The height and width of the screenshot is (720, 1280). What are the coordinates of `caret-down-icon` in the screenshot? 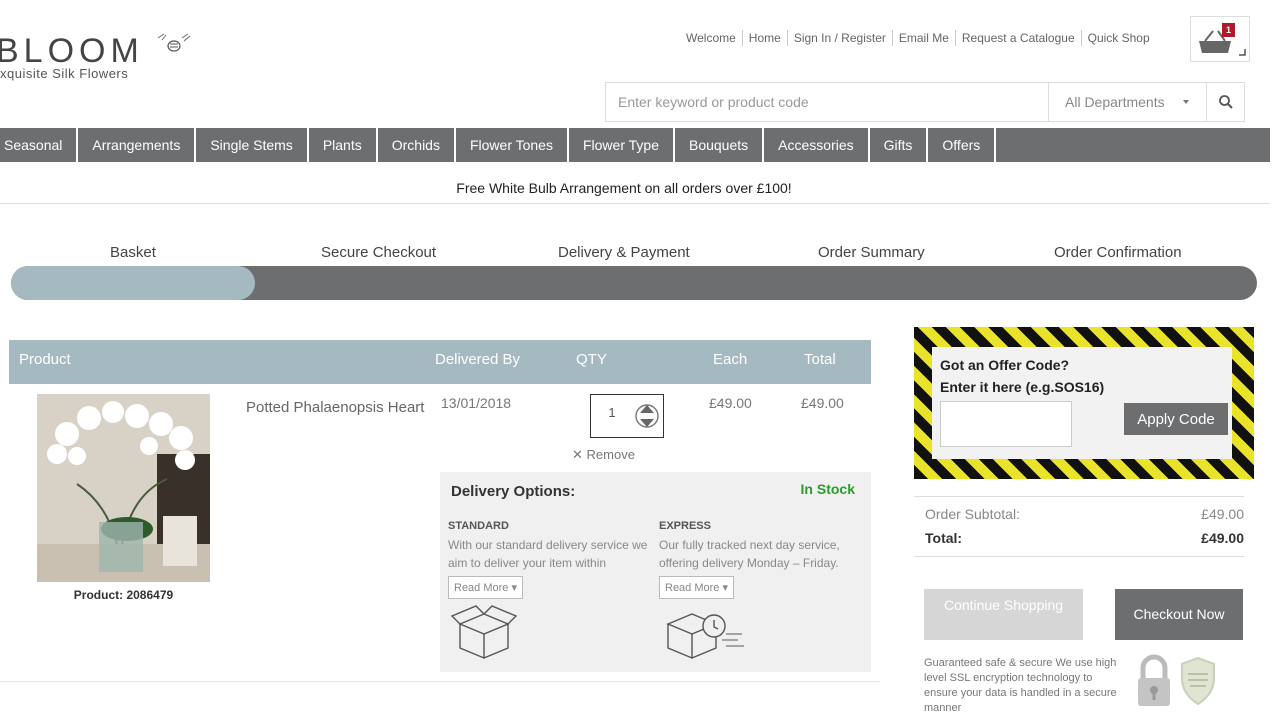 It's located at (1186, 102).